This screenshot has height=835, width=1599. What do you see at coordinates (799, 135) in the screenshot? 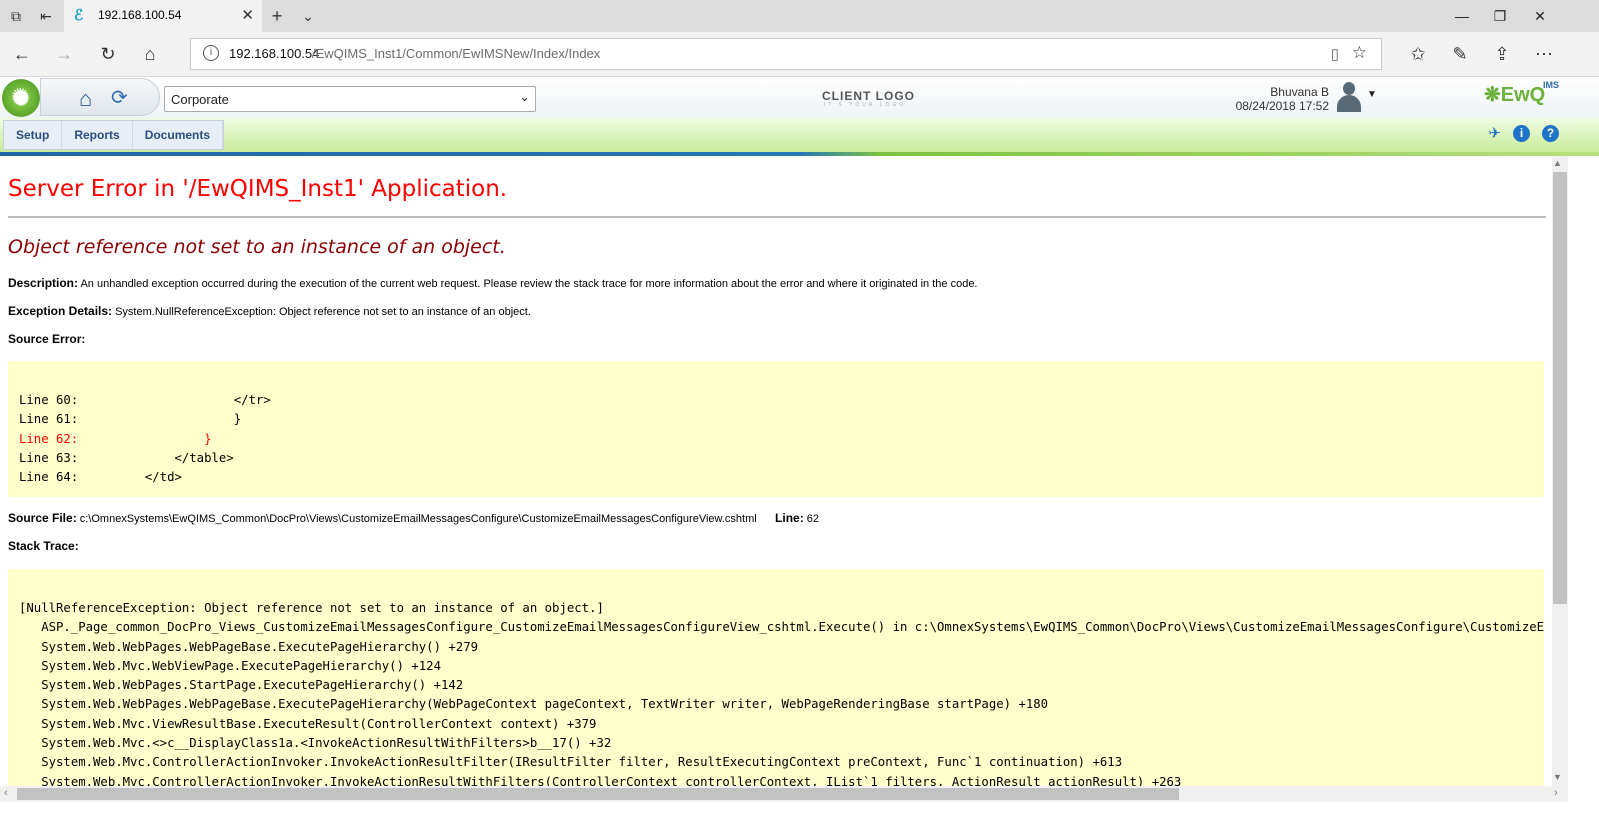
I see `main-menu-bar: Setup Reports Documents ✈ i ?` at bounding box center [799, 135].